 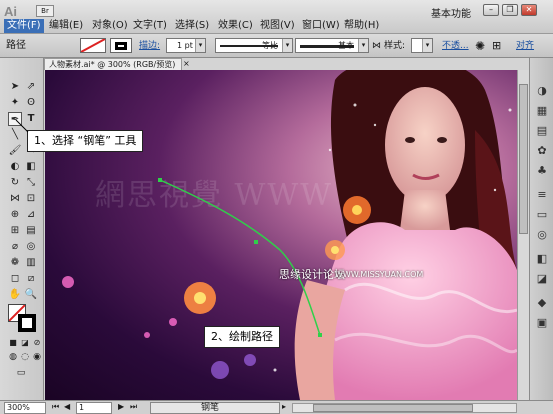 What do you see at coordinates (25, 408) in the screenshot?
I see `zoom-level-field: 300%` at bounding box center [25, 408].